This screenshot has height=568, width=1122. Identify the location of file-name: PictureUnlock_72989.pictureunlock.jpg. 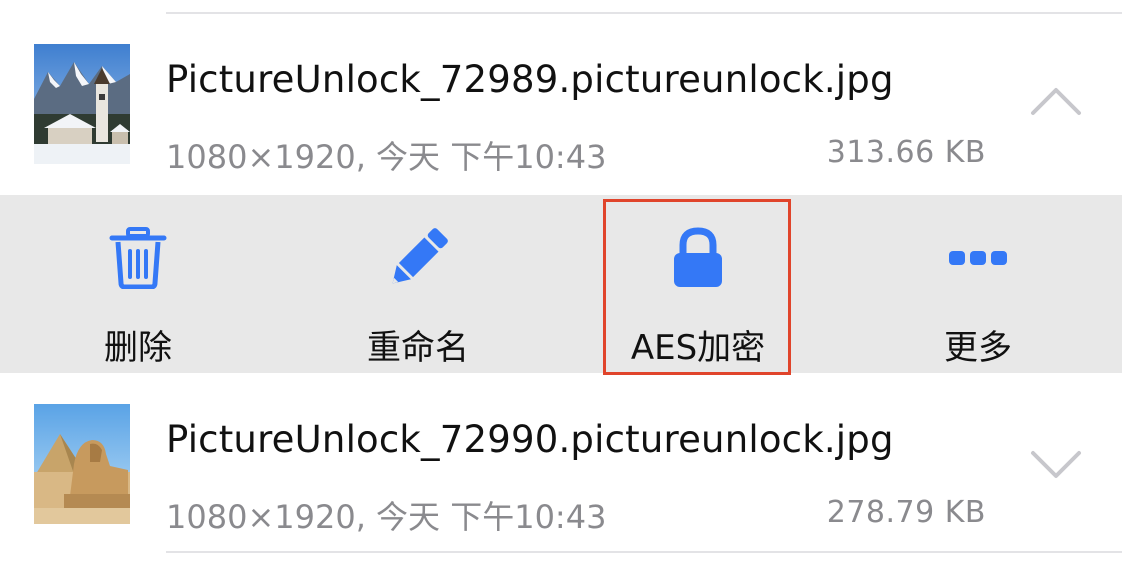
(530, 79).